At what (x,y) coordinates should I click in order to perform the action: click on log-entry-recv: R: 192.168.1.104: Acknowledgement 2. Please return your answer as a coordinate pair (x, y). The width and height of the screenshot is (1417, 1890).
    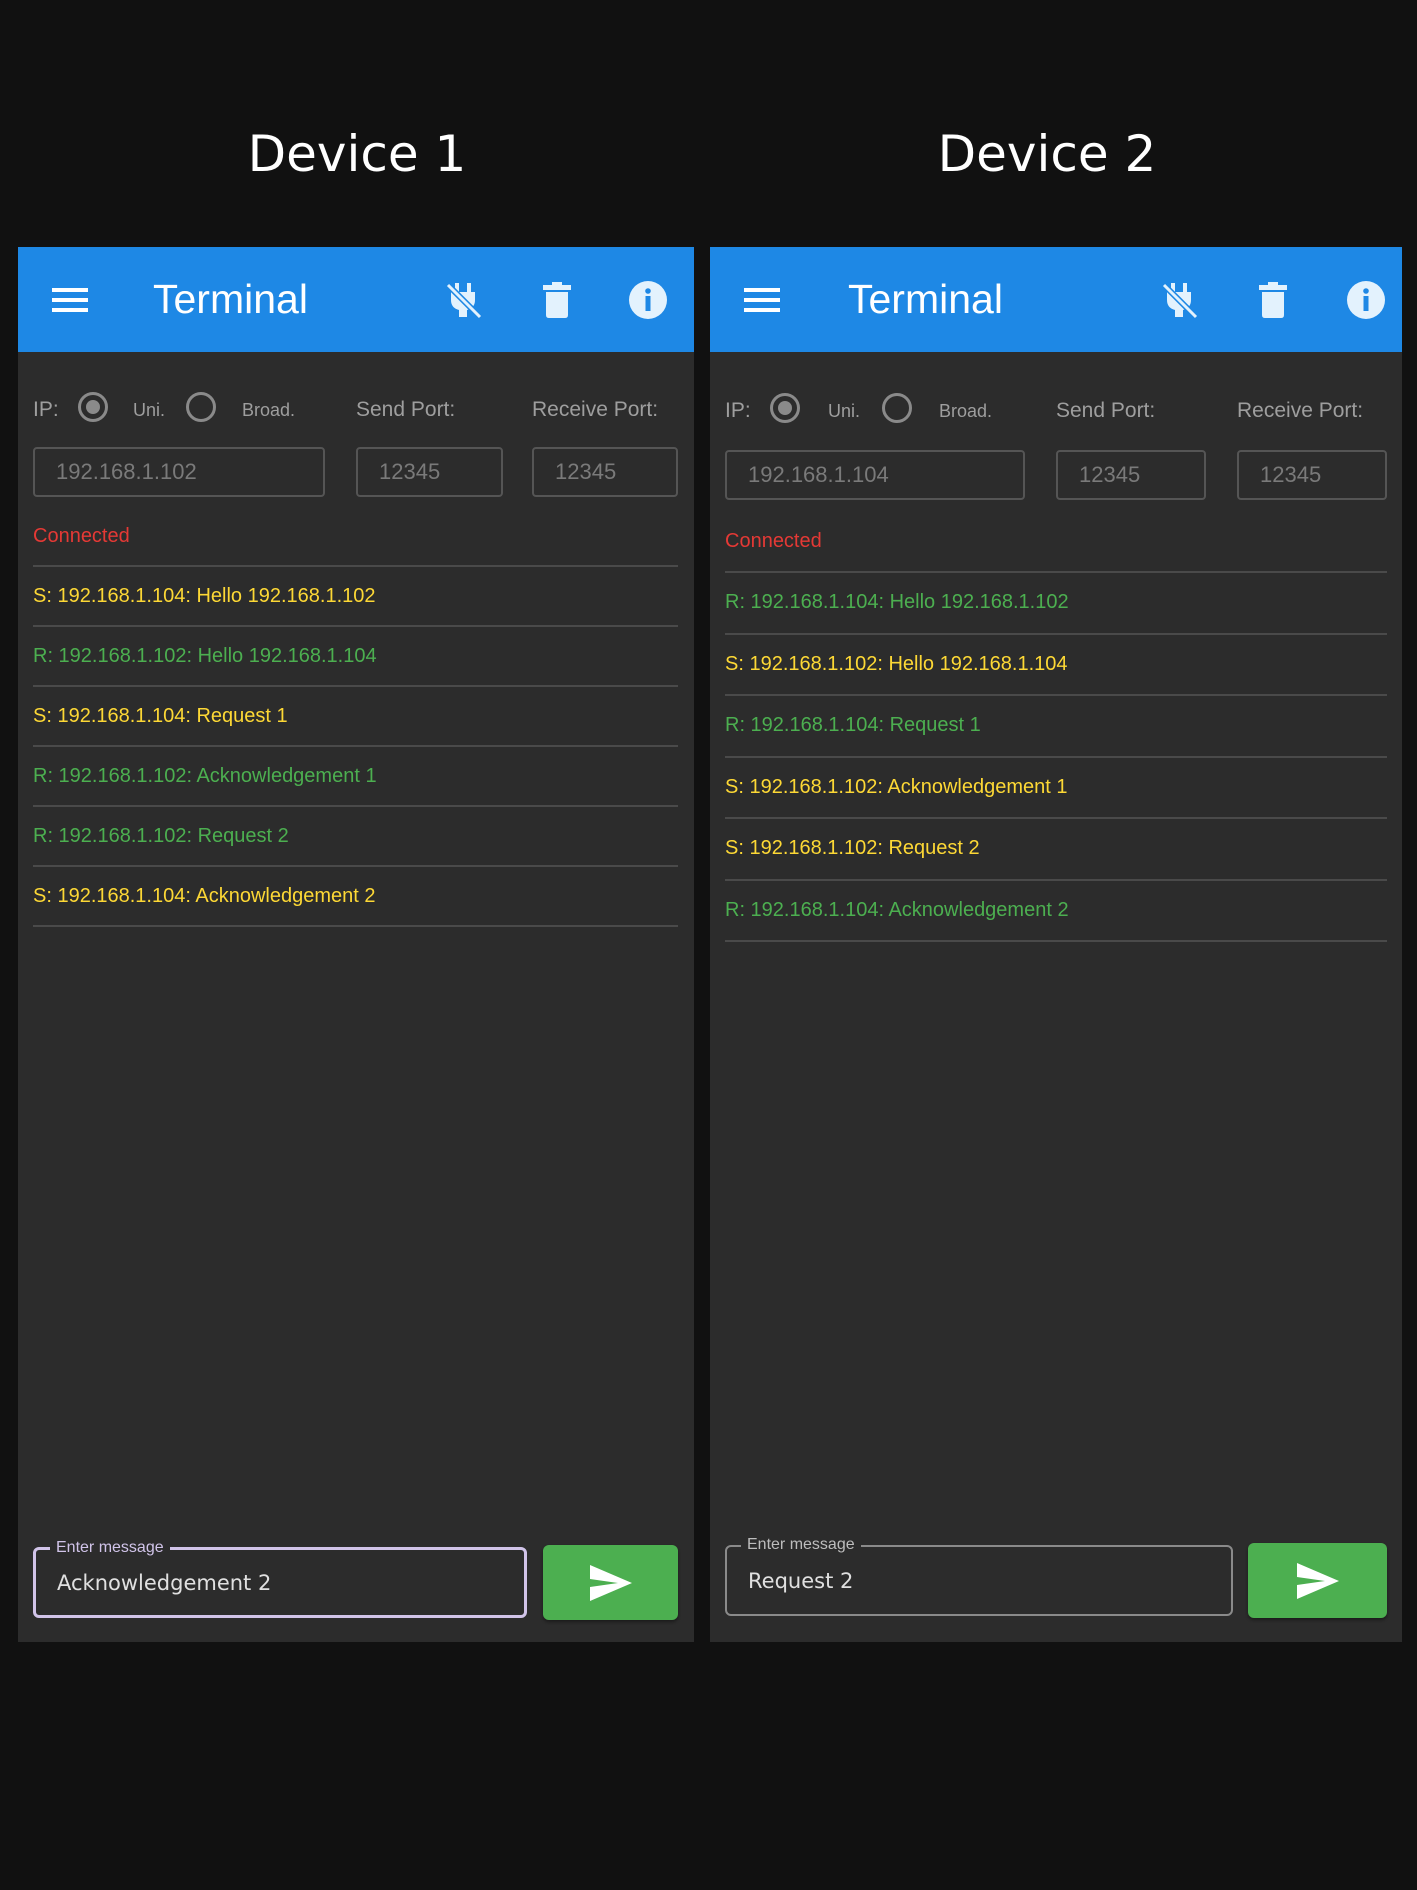
    Looking at the image, I should click on (1056, 911).